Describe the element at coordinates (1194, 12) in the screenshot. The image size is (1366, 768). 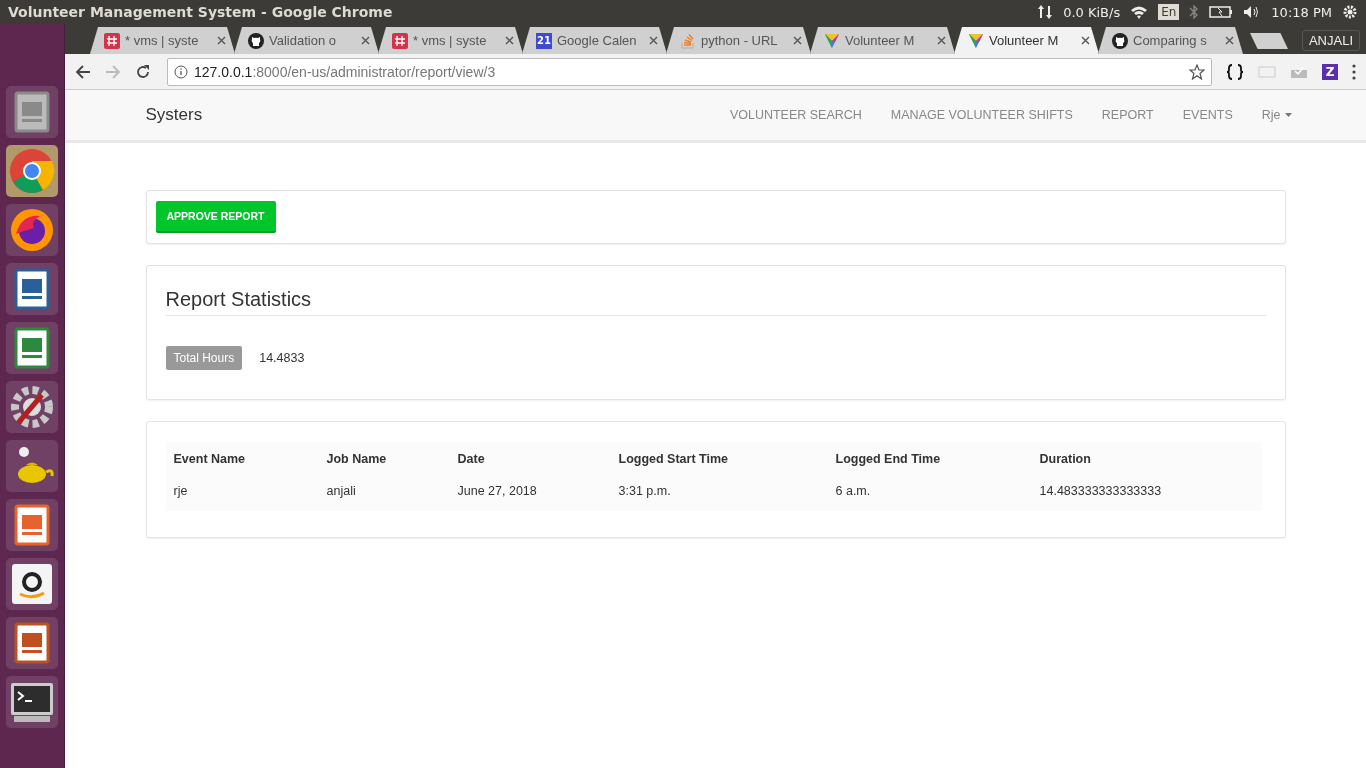
I see `bluetooth-icon` at that location.